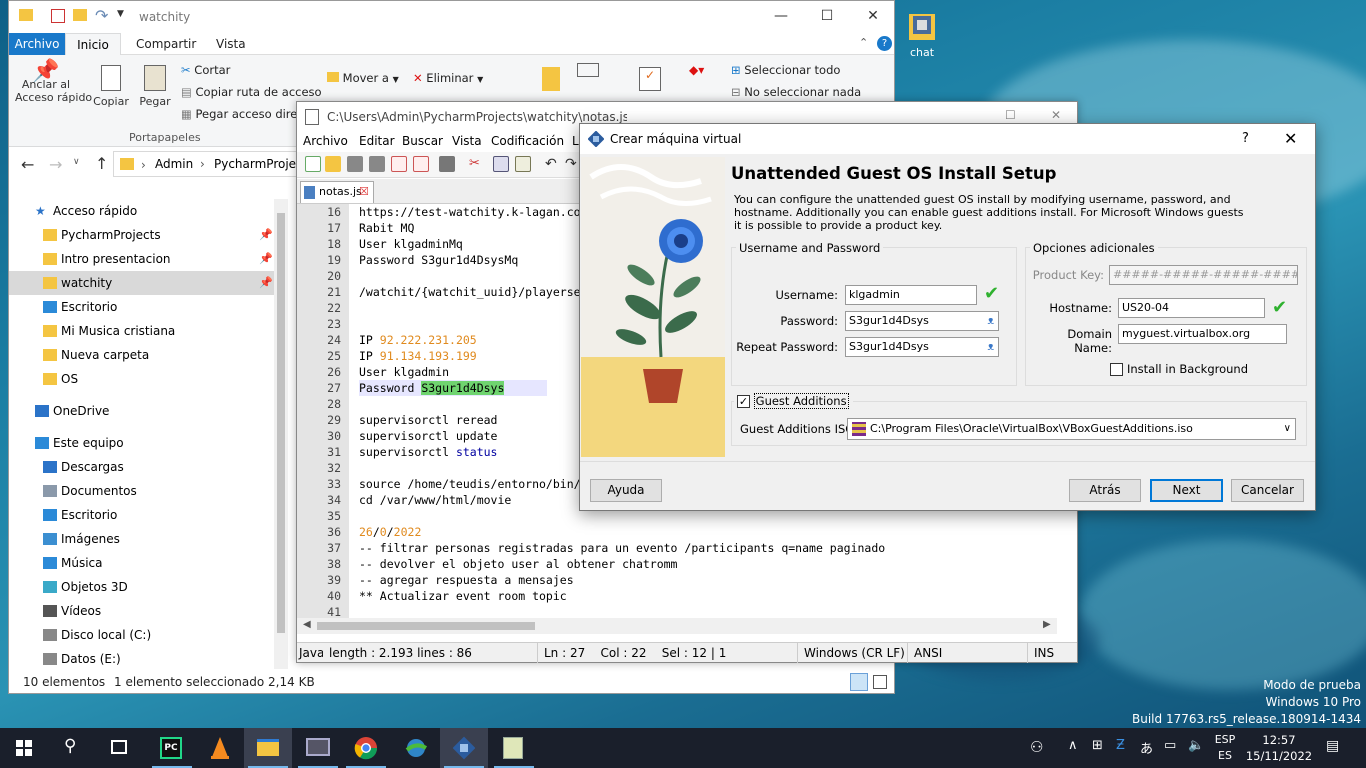  I want to click on copy-path-button: ▤ Copiar ruta de acceso, so click(251, 92).